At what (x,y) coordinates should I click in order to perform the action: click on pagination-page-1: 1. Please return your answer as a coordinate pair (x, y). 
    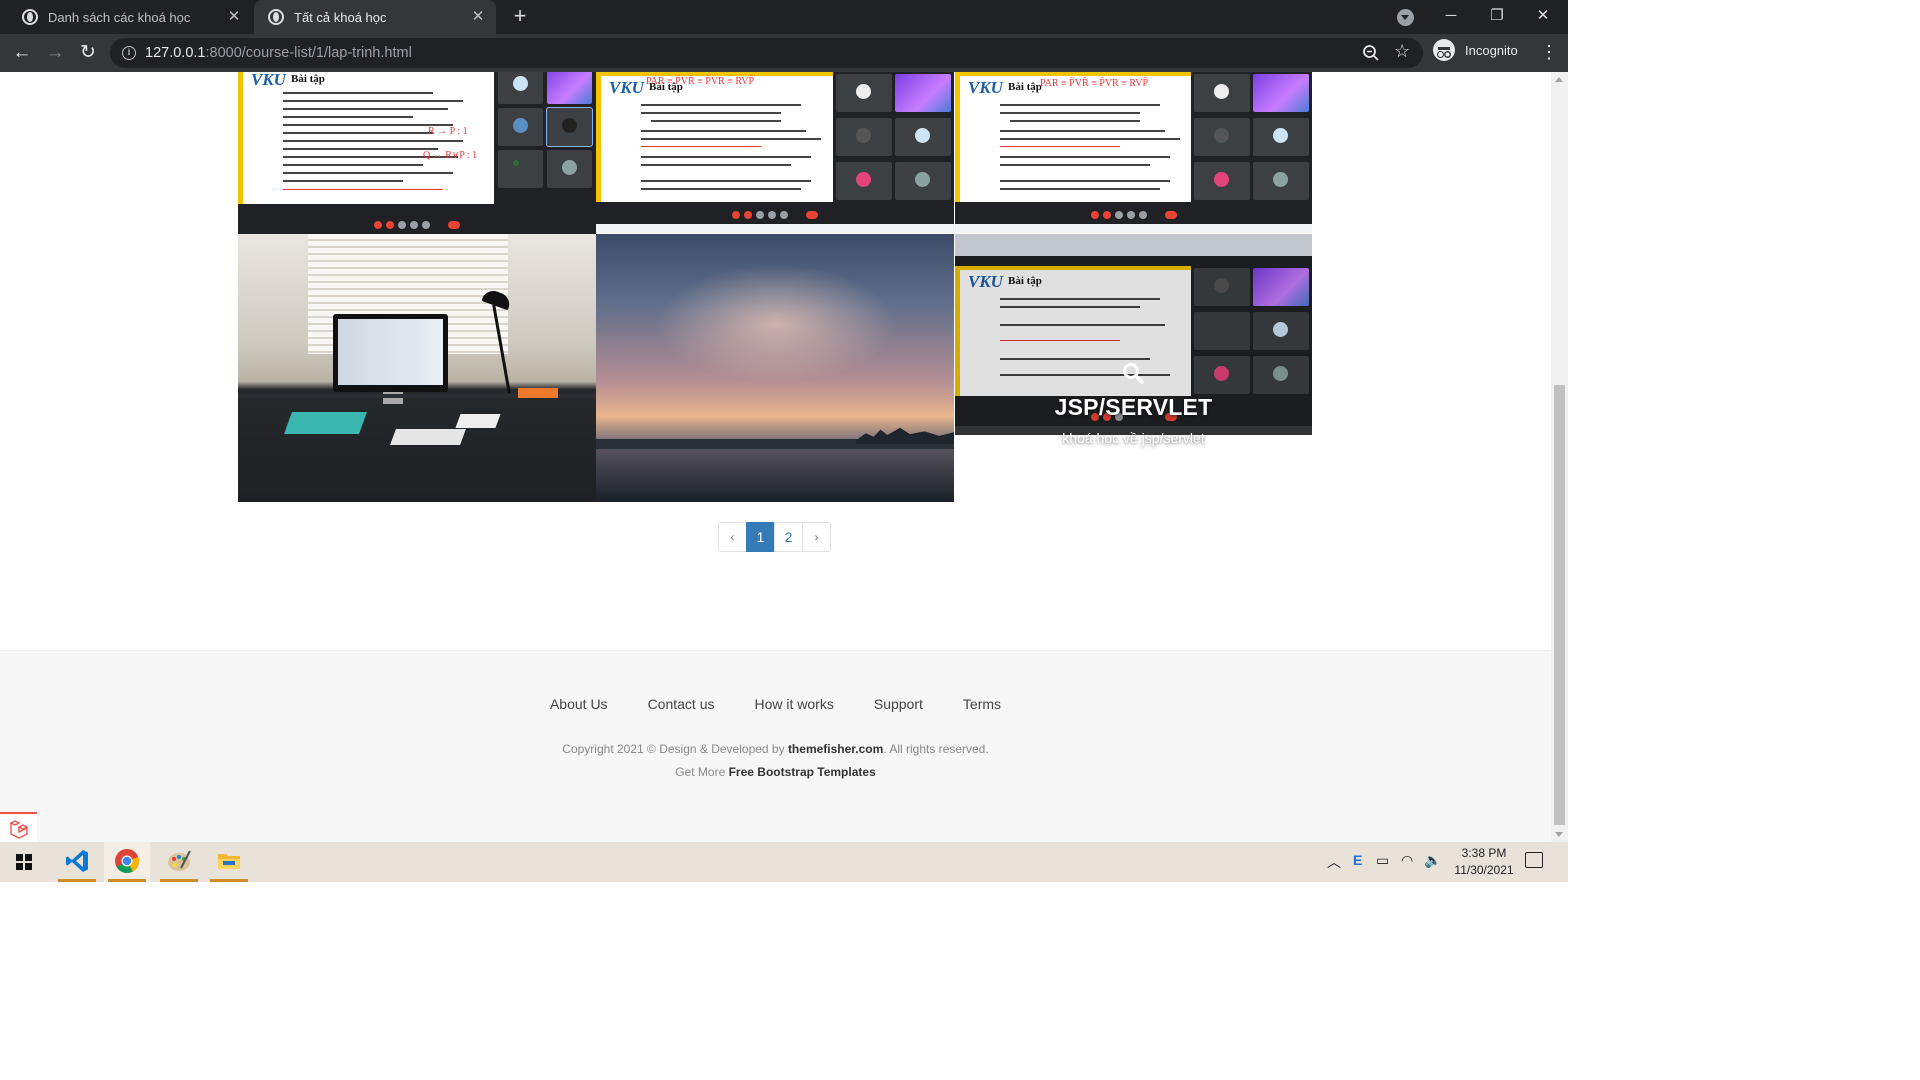
    Looking at the image, I should click on (760, 537).